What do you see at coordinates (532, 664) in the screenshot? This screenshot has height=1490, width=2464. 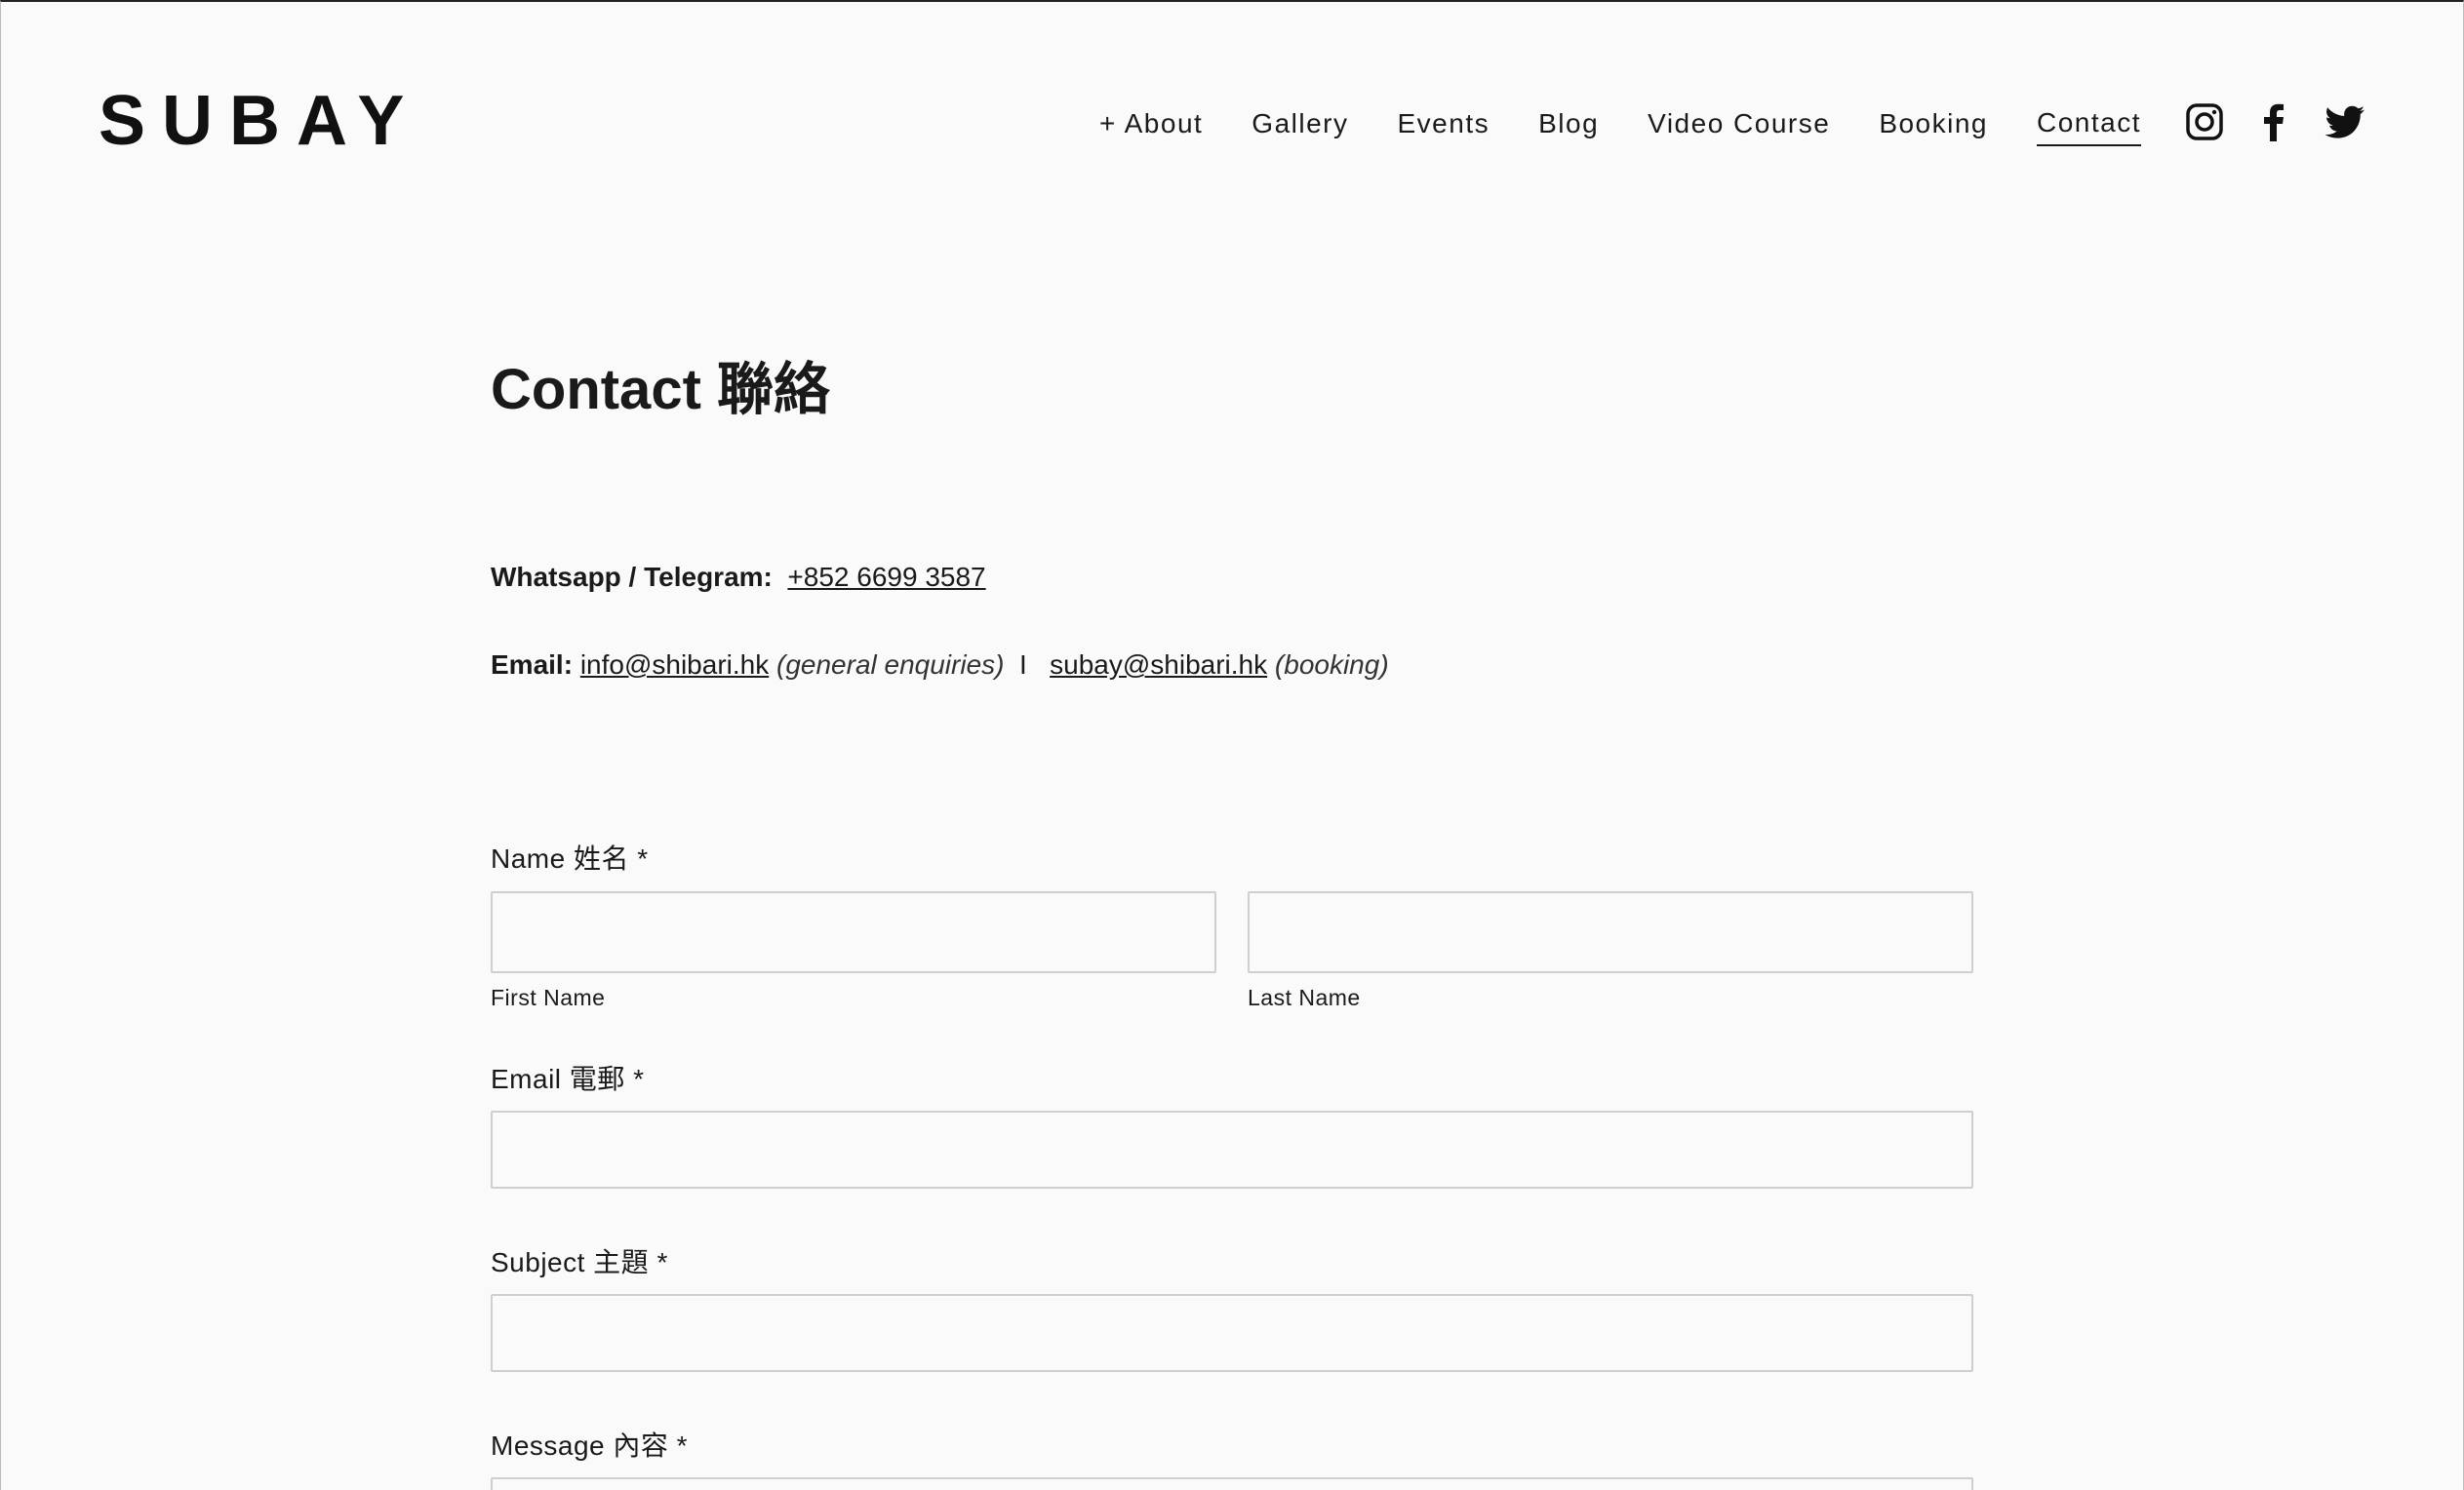 I see `email-label: Email:` at bounding box center [532, 664].